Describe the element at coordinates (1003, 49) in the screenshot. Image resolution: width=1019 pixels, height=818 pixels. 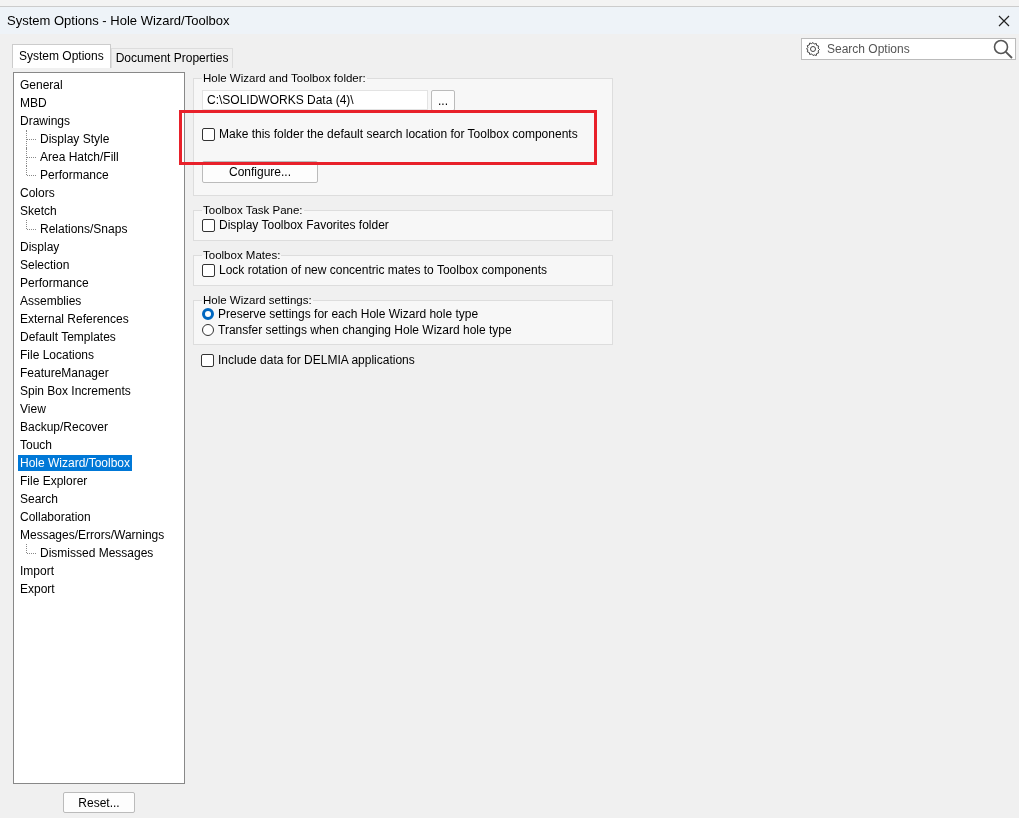
I see `search-icon` at that location.